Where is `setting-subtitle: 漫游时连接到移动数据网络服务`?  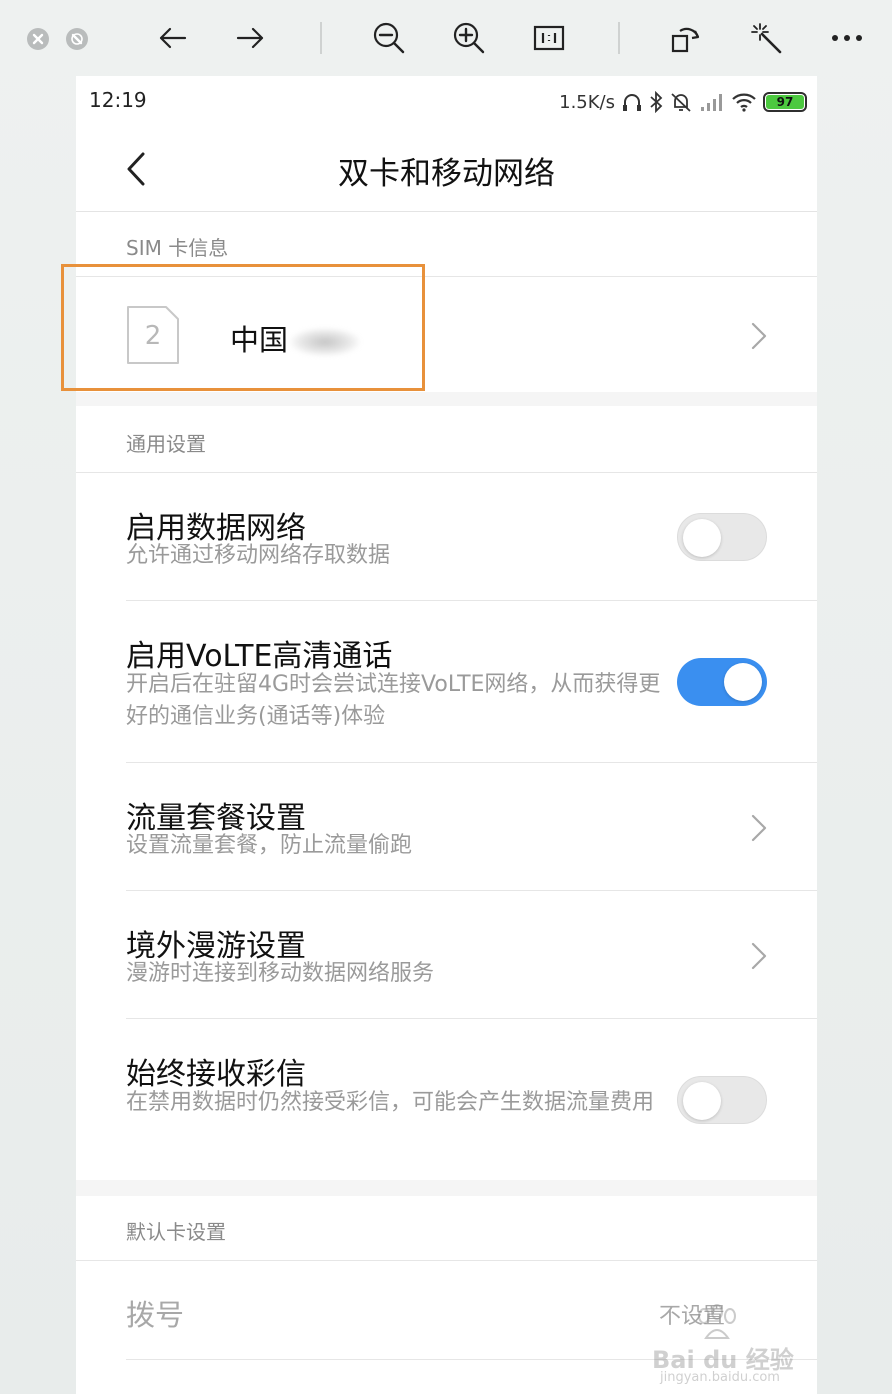
setting-subtitle: 漫游时连接到移动数据网络服务 is located at coordinates (280, 973).